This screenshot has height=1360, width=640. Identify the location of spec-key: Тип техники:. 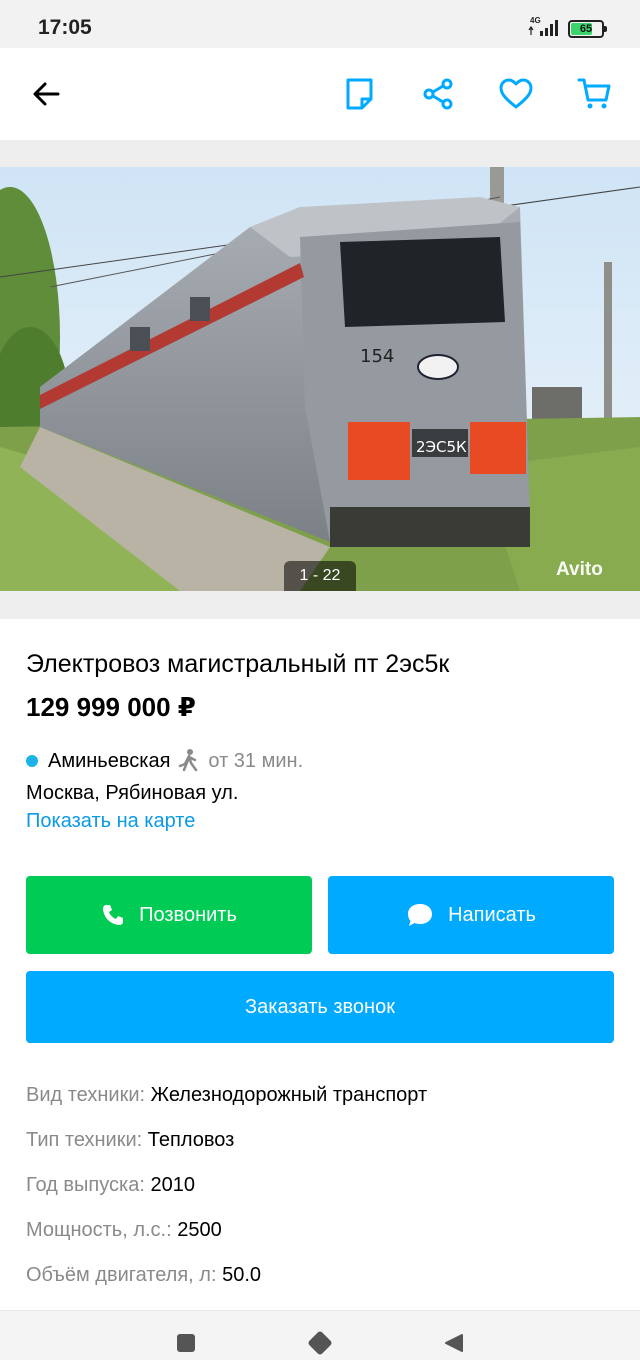
(84, 1140).